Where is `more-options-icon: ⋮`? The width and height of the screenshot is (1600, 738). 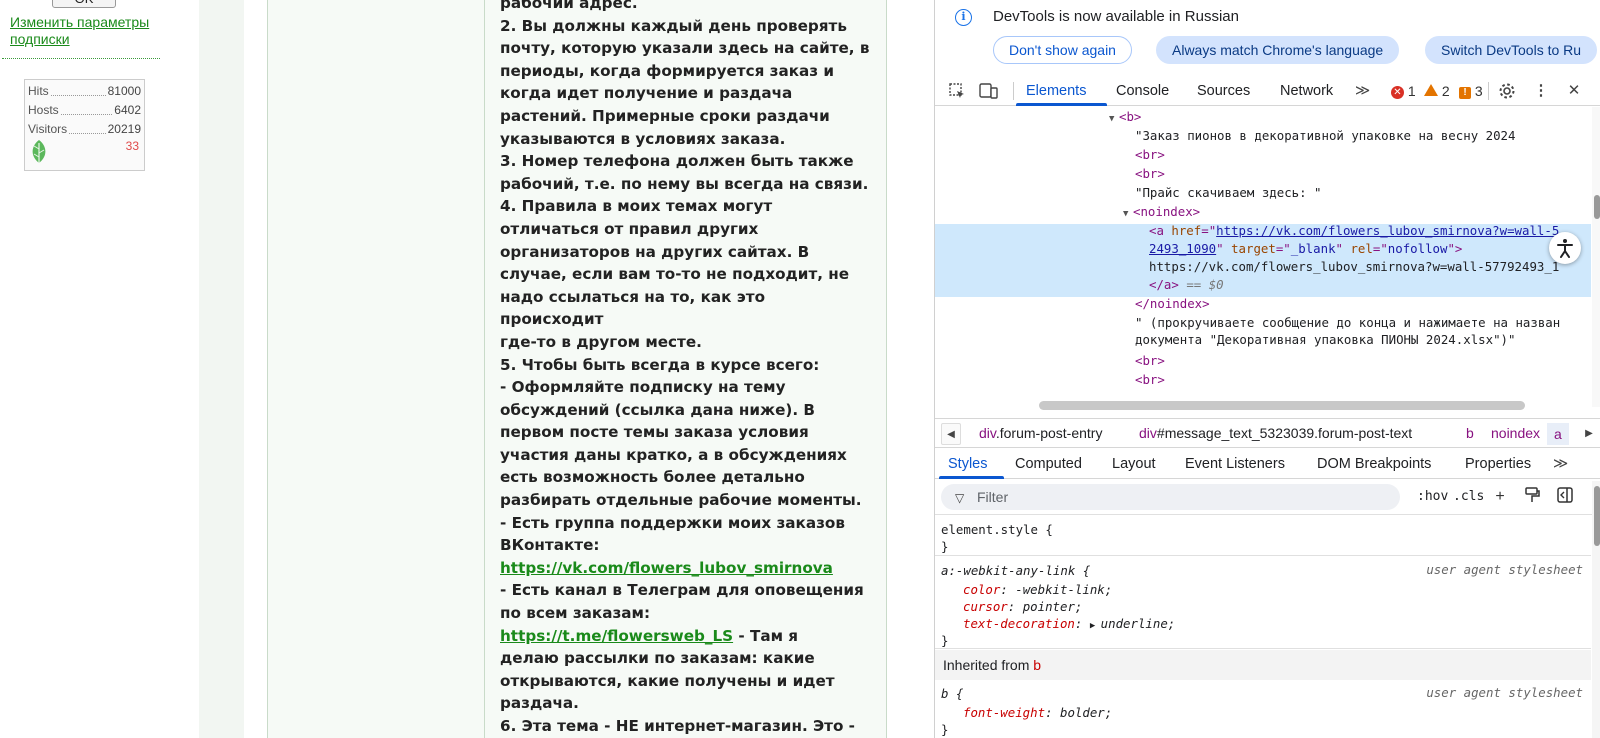
more-options-icon: ⋮ is located at coordinates (1541, 91).